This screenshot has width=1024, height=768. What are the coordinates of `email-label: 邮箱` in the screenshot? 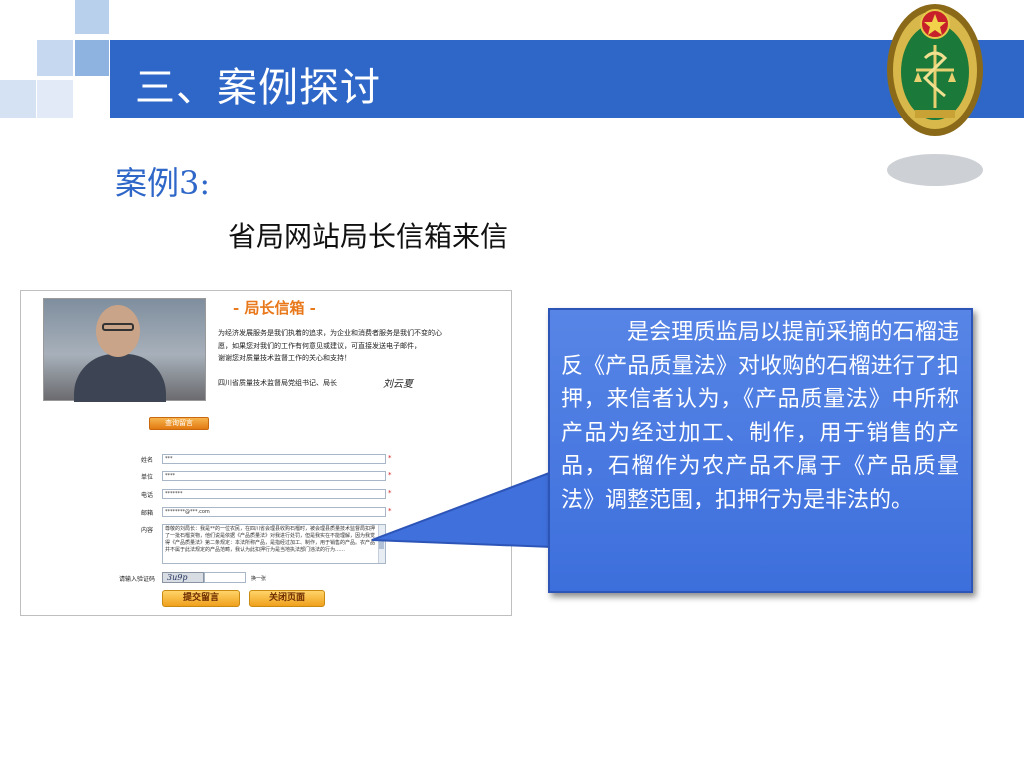 It's located at (147, 513).